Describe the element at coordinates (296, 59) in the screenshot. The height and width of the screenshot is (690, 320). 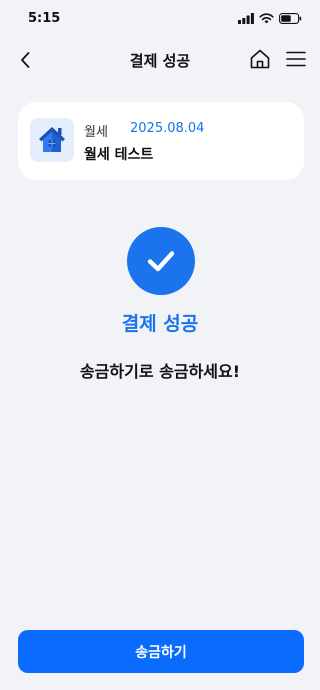
I see `hamburger-menu-icon` at that location.